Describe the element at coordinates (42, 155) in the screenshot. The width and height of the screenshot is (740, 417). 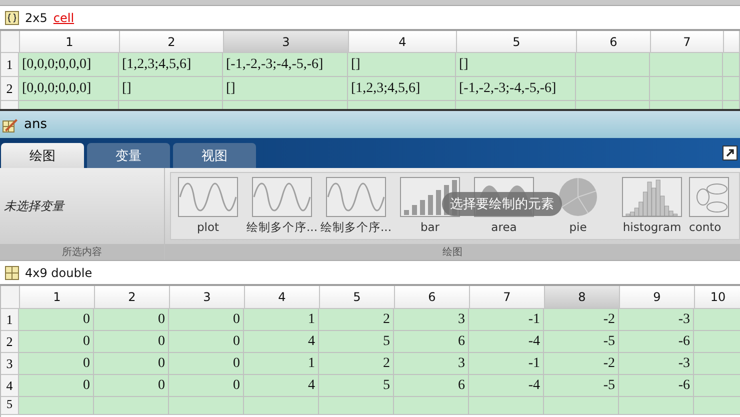
I see `ribbon-tab: 绘图` at that location.